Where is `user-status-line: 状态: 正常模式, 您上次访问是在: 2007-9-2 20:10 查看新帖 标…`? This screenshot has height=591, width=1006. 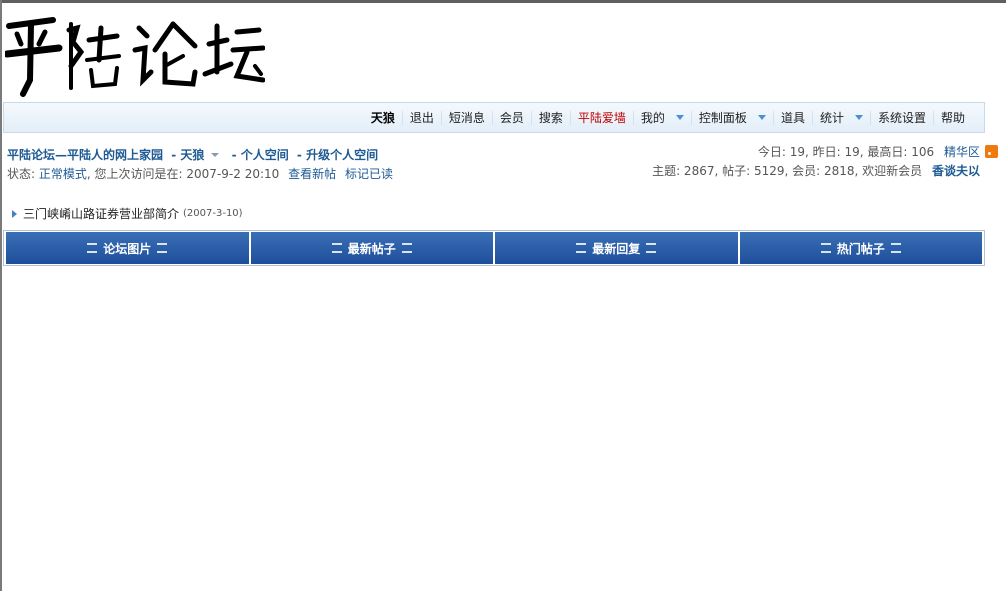
user-status-line: 状态: 正常模式, 您上次访问是在: 2007-9-2 20:10 查看新帖 标… is located at coordinates (200, 174).